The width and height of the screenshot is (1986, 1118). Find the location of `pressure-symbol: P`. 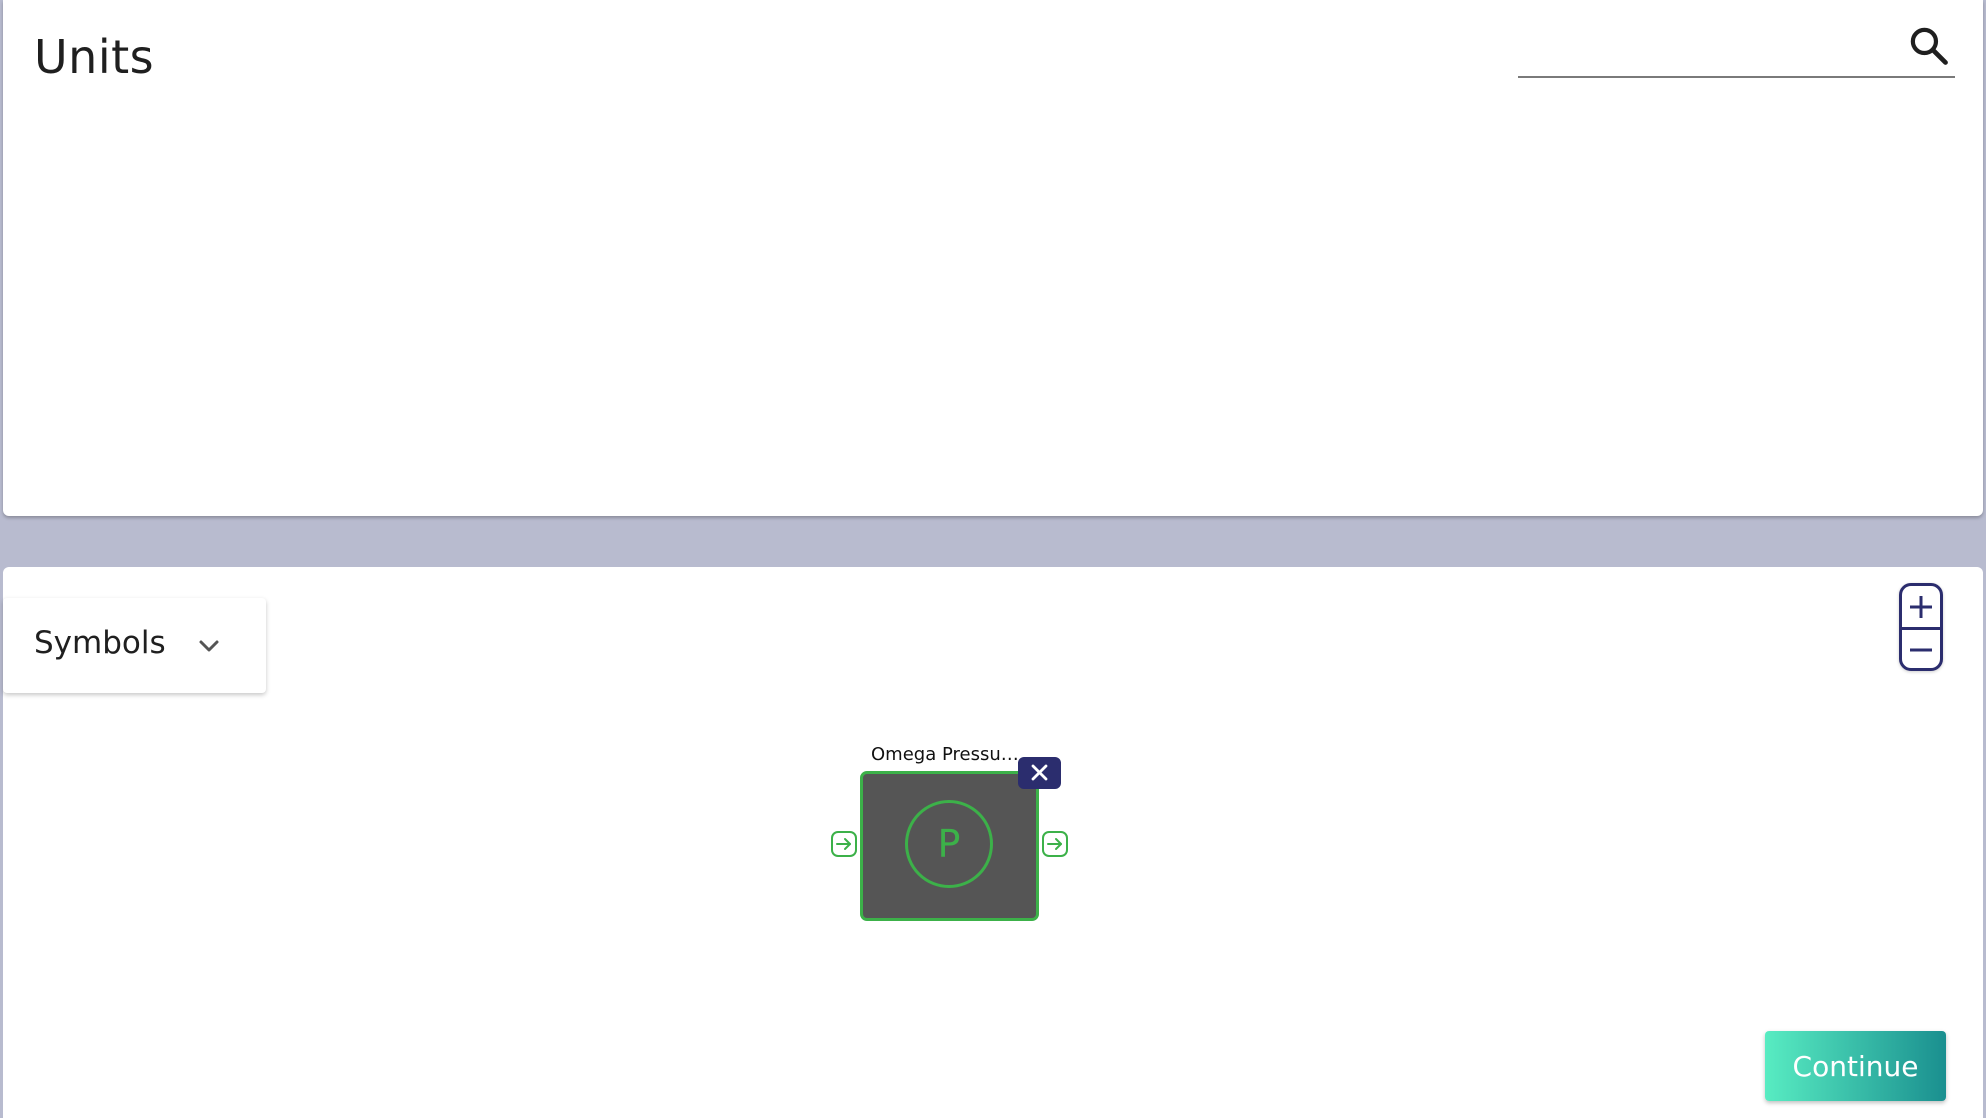

pressure-symbol: P is located at coordinates (949, 844).